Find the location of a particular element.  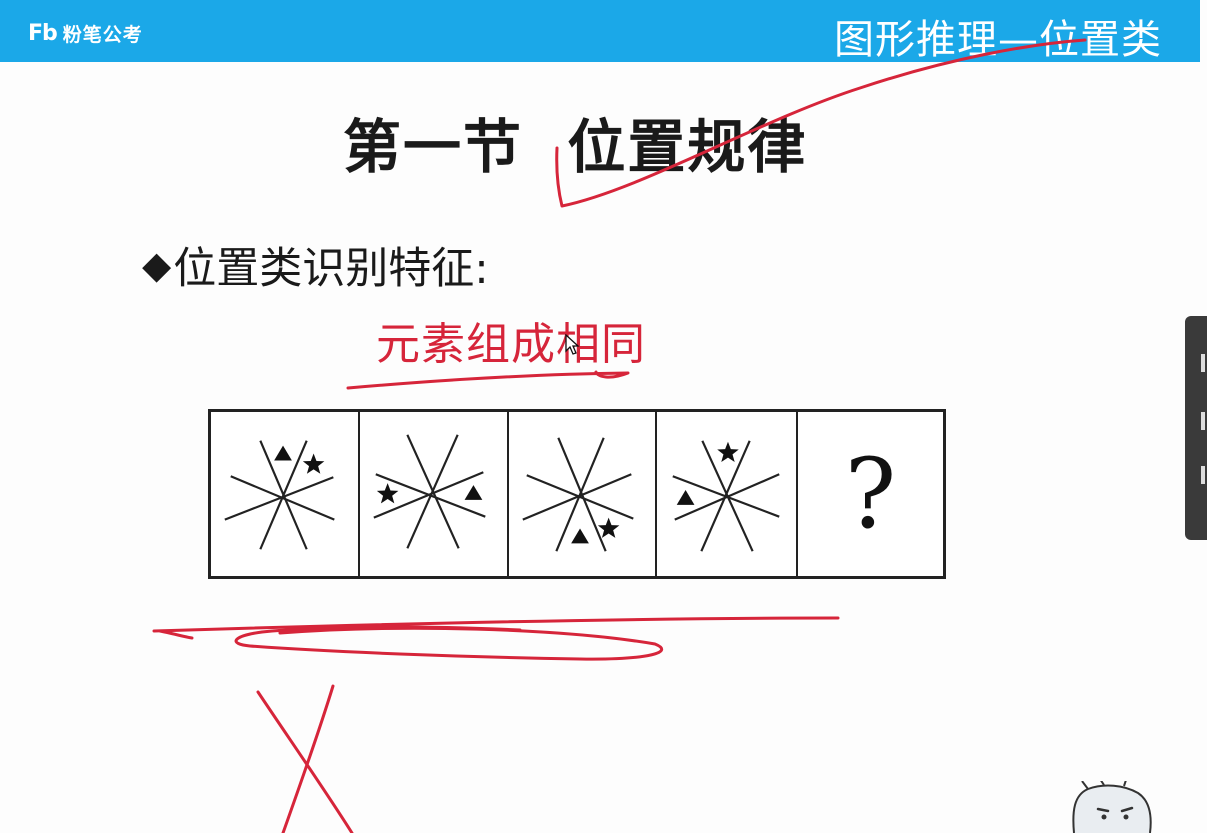

bullet-text: 位置类识别特征: is located at coordinates (331, 269).